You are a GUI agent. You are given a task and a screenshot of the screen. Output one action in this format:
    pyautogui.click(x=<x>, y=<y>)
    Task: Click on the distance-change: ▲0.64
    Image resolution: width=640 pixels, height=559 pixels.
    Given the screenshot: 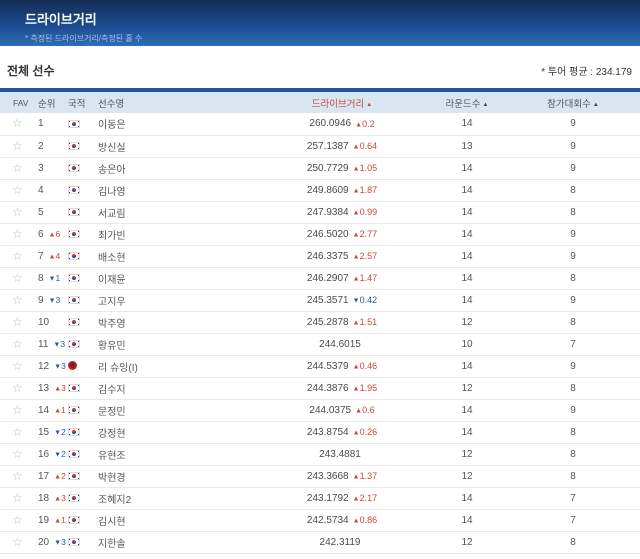 What is the action you would take?
    pyautogui.click(x=365, y=146)
    